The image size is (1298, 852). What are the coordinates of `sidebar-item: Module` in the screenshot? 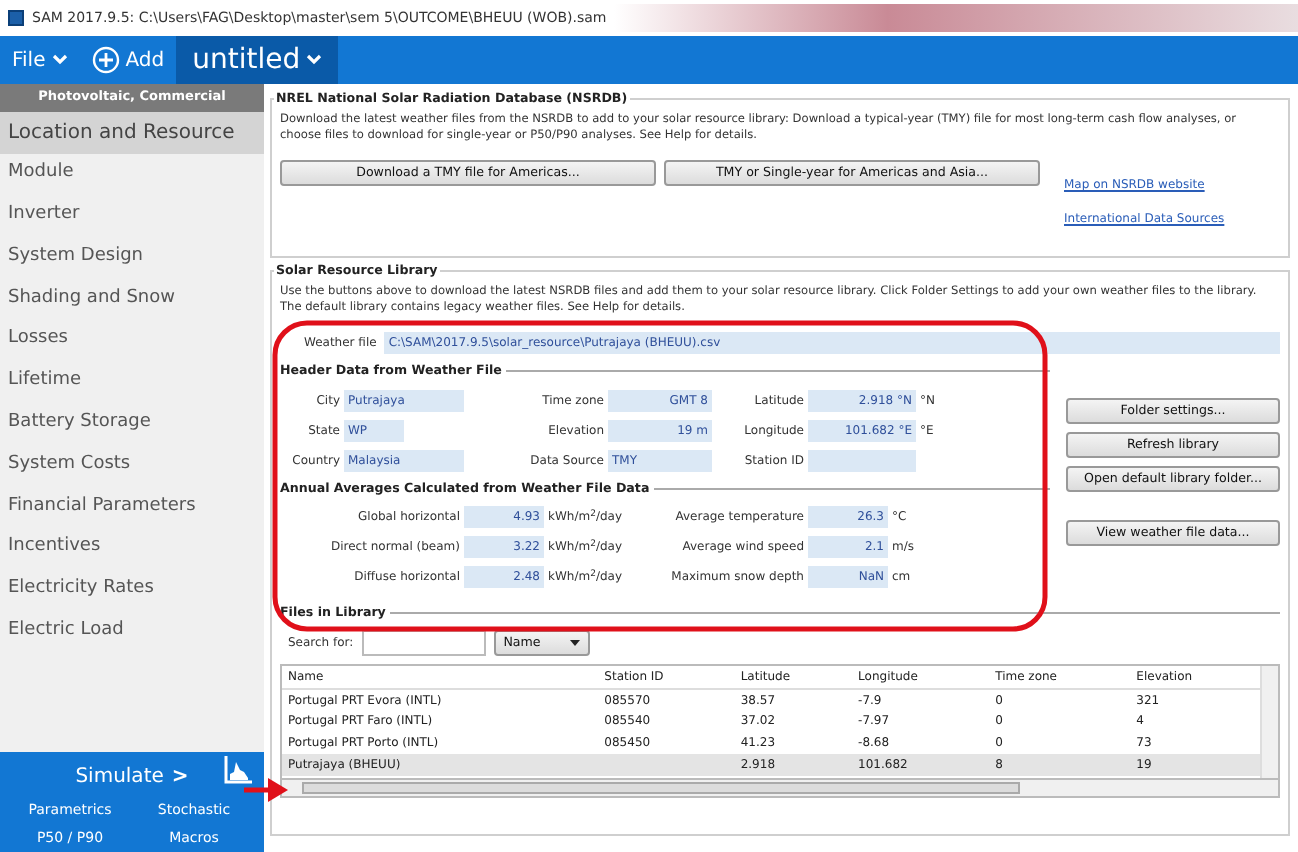 It's located at (132, 174).